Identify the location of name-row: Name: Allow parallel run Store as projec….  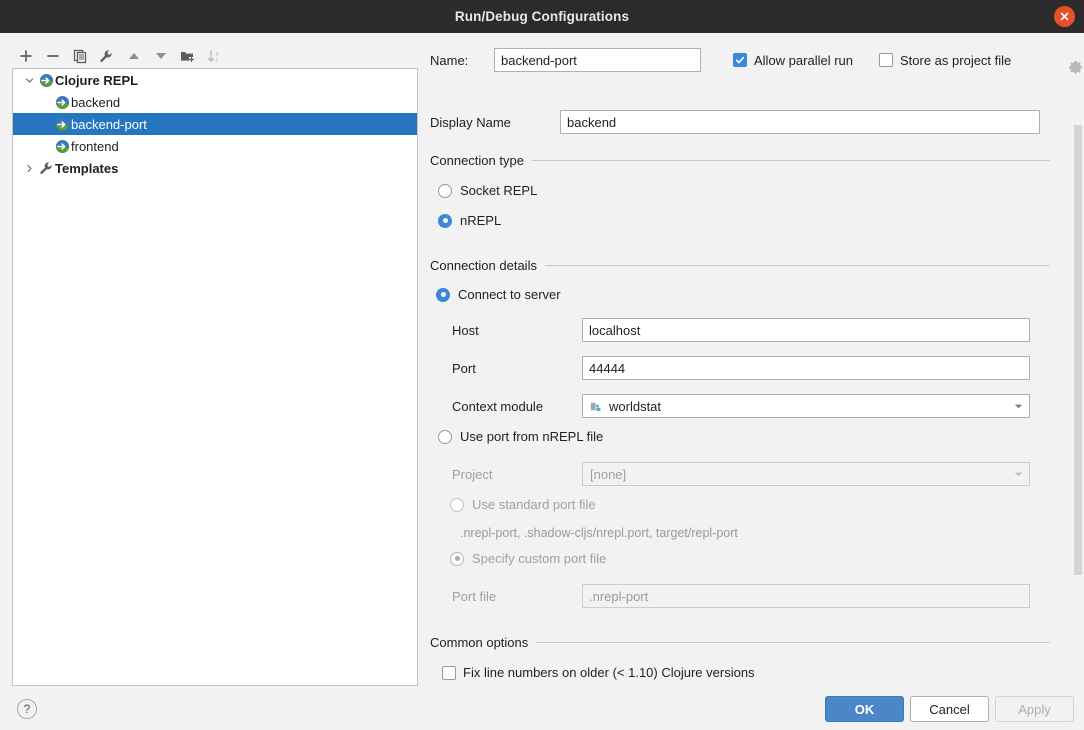
(757, 61).